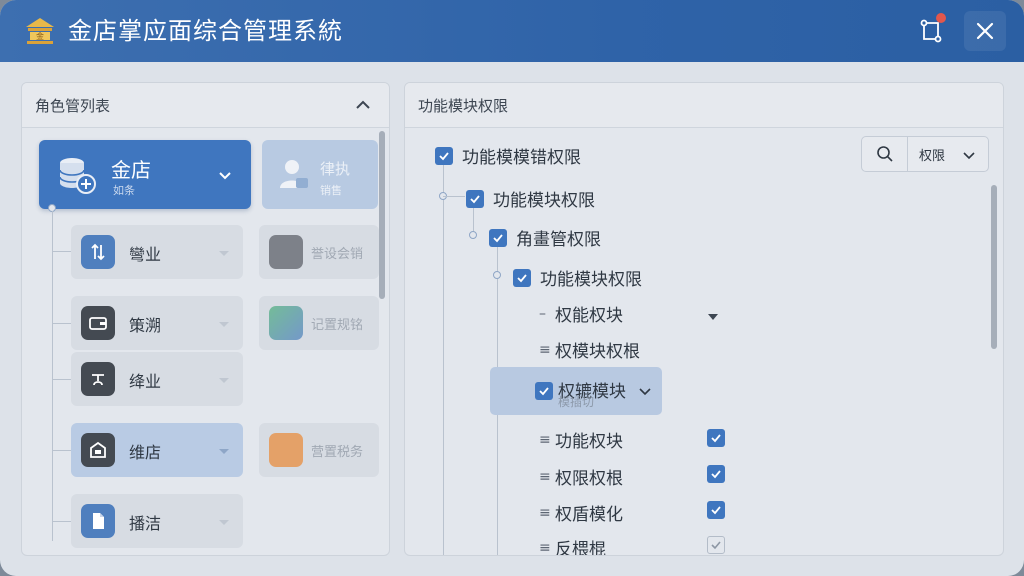 The width and height of the screenshot is (1024, 576). What do you see at coordinates (286, 323) in the screenshot?
I see `palette-icon` at bounding box center [286, 323].